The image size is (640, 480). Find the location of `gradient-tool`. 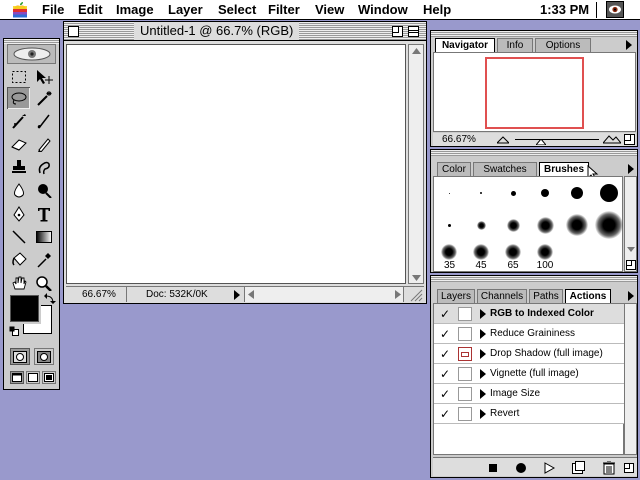

gradient-tool is located at coordinates (43, 237).